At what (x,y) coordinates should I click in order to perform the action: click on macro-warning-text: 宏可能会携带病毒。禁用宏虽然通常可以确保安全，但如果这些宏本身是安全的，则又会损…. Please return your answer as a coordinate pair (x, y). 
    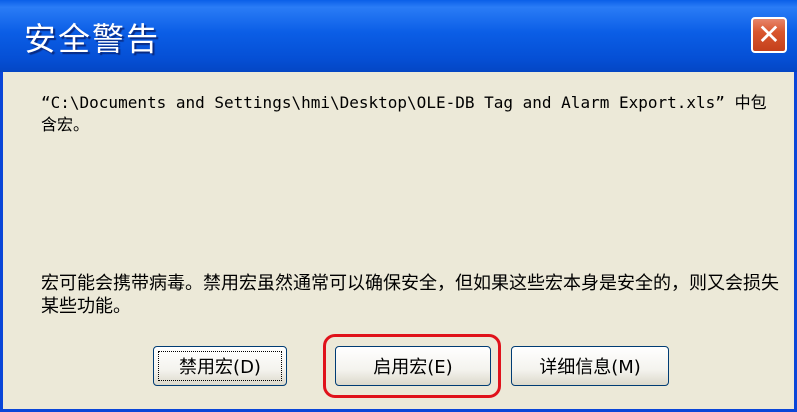
    Looking at the image, I should click on (410, 295).